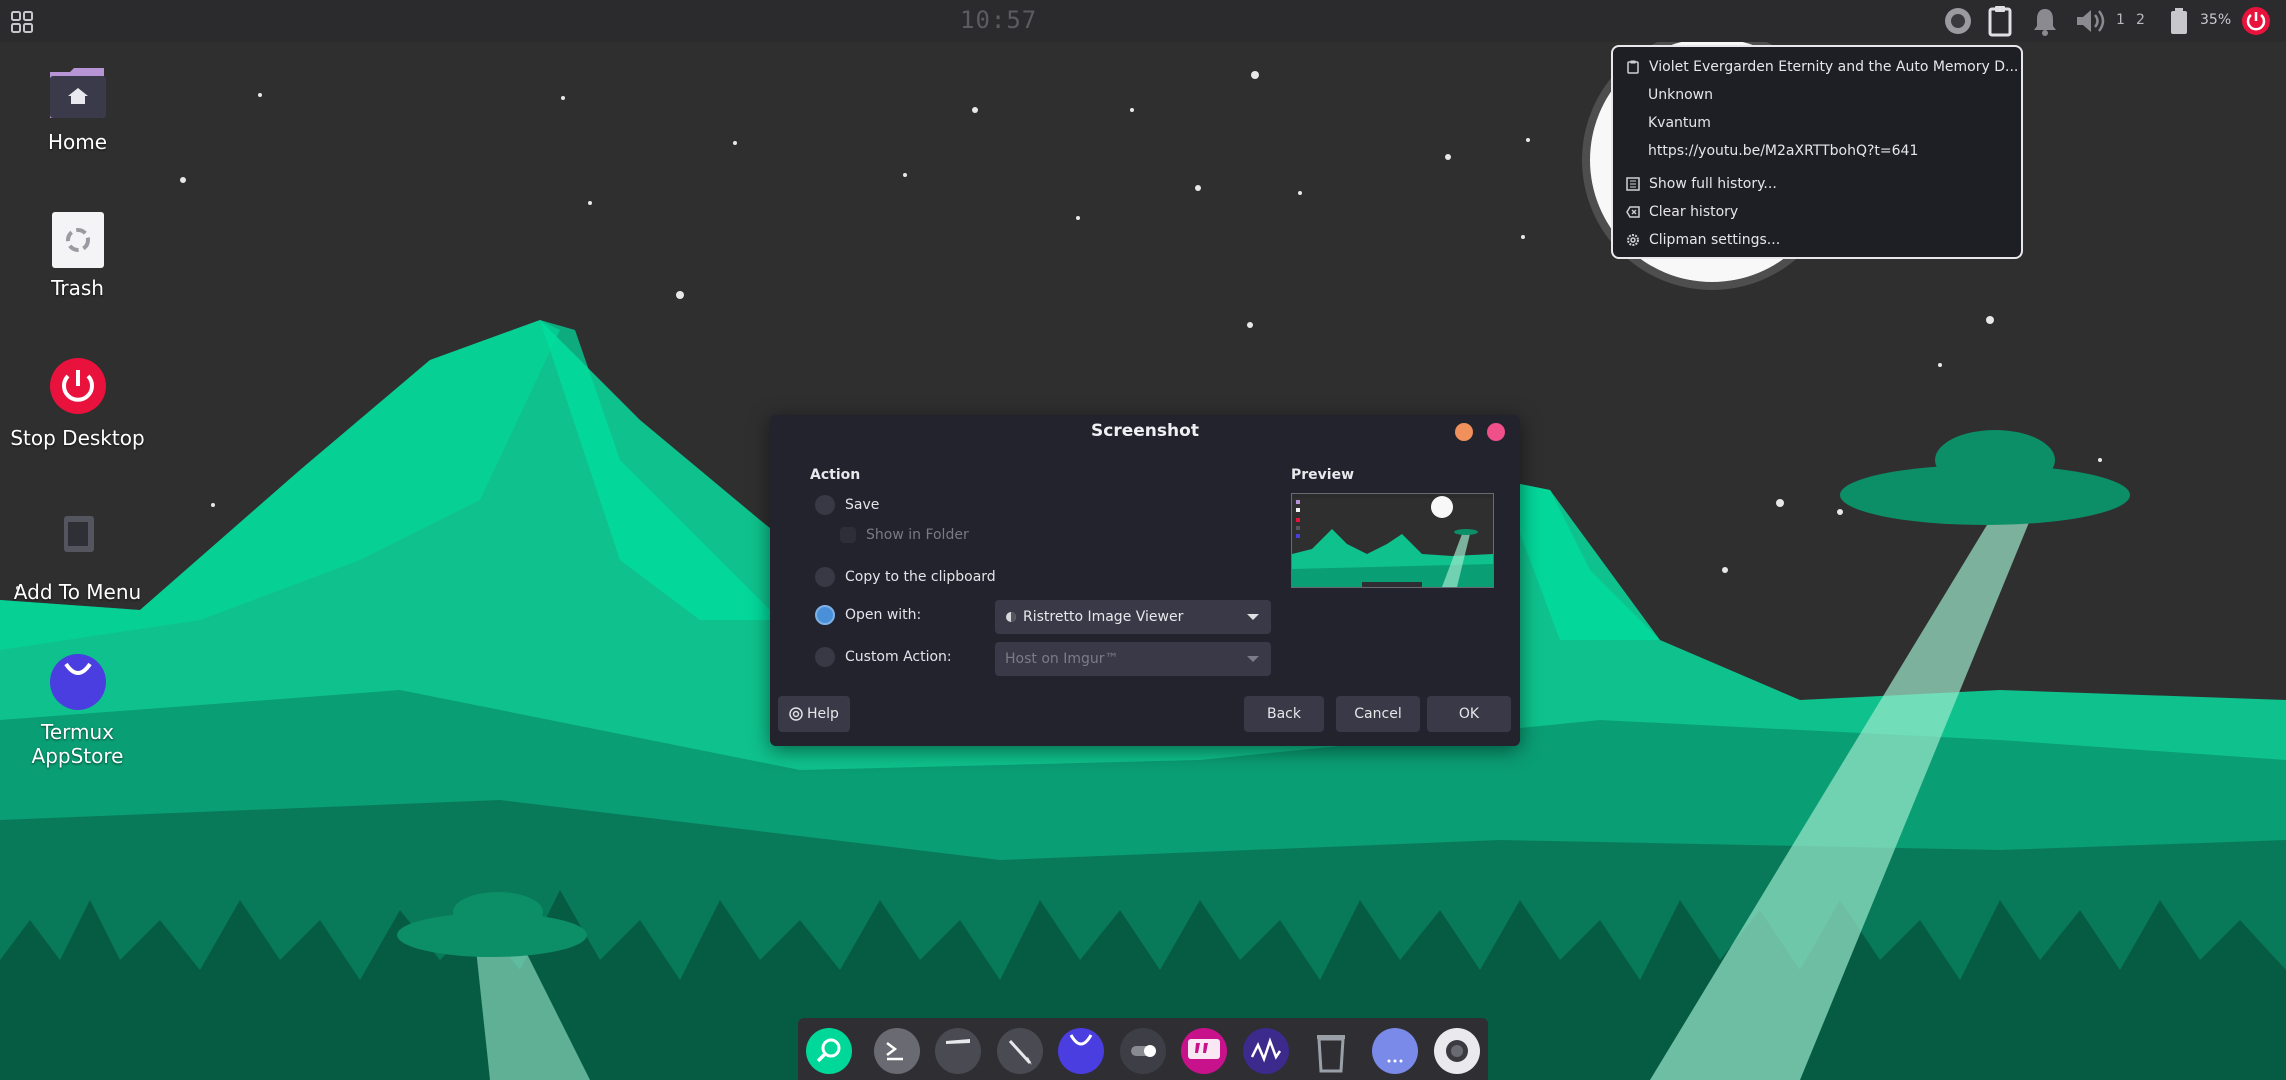 The image size is (2286, 1080). What do you see at coordinates (814, 714) in the screenshot?
I see `help-button: Help` at bounding box center [814, 714].